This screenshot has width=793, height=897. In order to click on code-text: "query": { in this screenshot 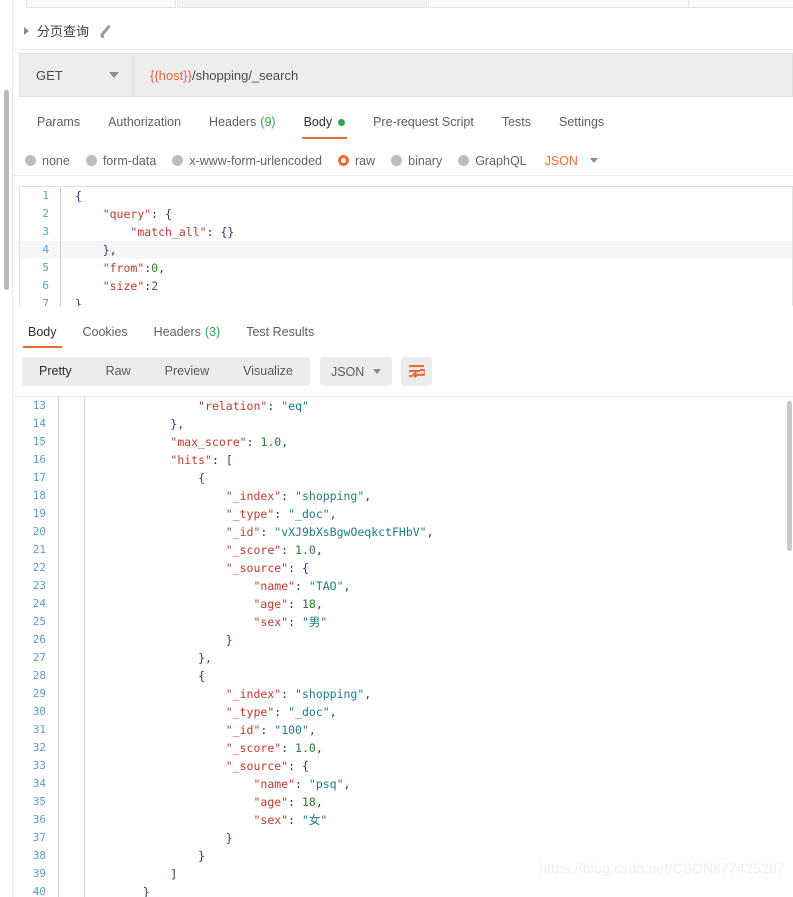, I will do `click(137, 214)`.